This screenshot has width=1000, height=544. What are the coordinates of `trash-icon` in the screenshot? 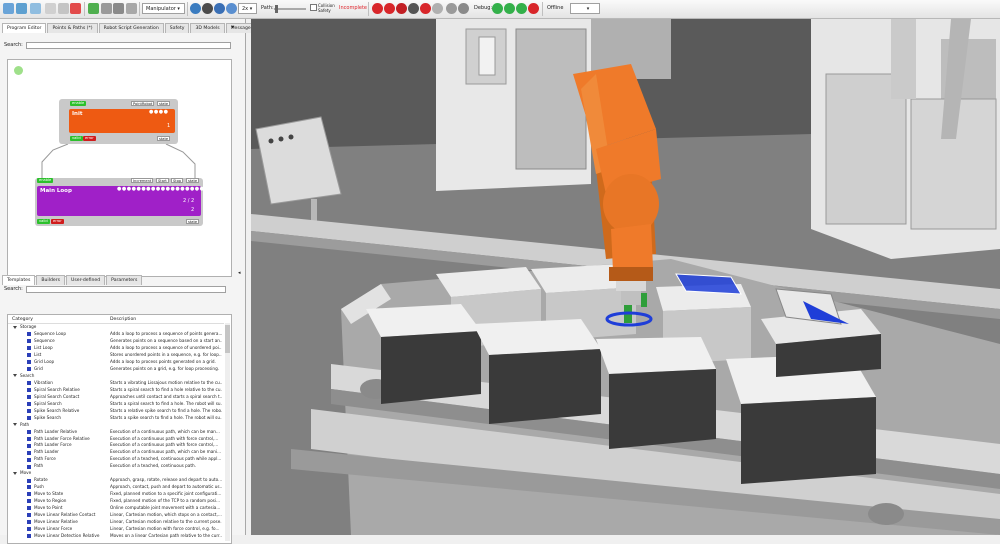 It's located at (118, 8).